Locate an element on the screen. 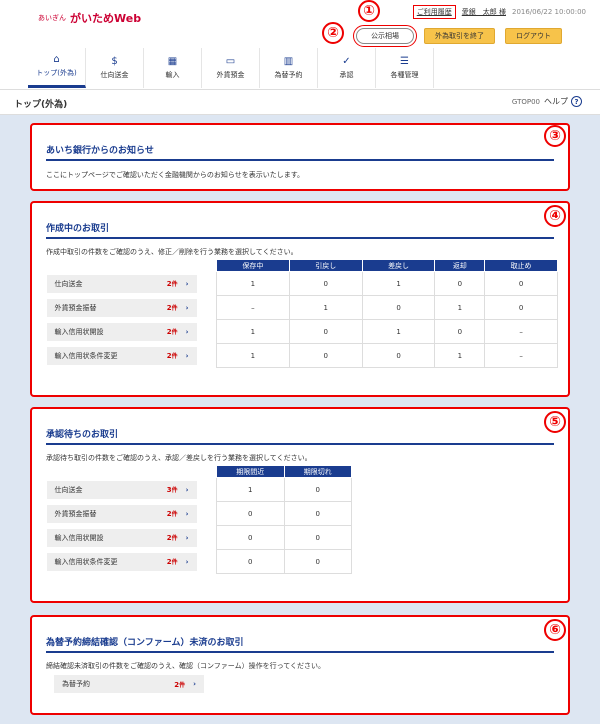 The width and height of the screenshot is (600, 724). public-rate-button: 公示相場 is located at coordinates (385, 36).